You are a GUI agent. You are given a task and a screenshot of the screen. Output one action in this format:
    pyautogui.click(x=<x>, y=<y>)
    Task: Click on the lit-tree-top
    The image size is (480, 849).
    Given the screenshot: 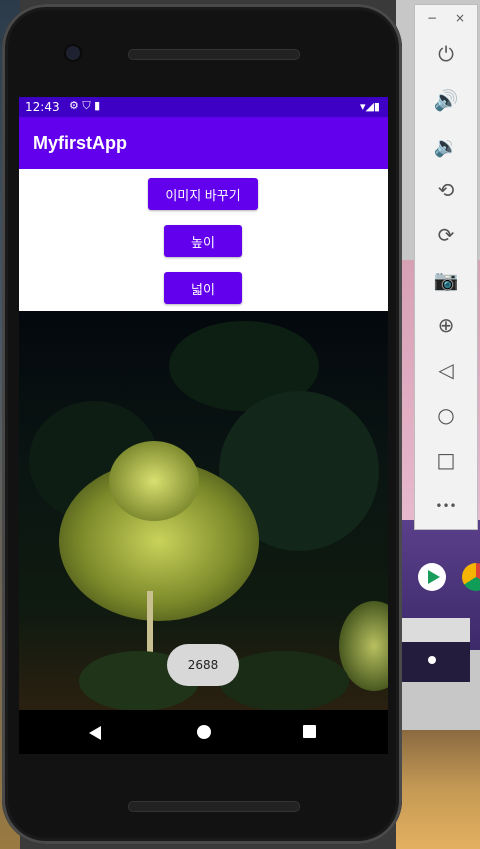 What is the action you would take?
    pyautogui.click(x=154, y=481)
    